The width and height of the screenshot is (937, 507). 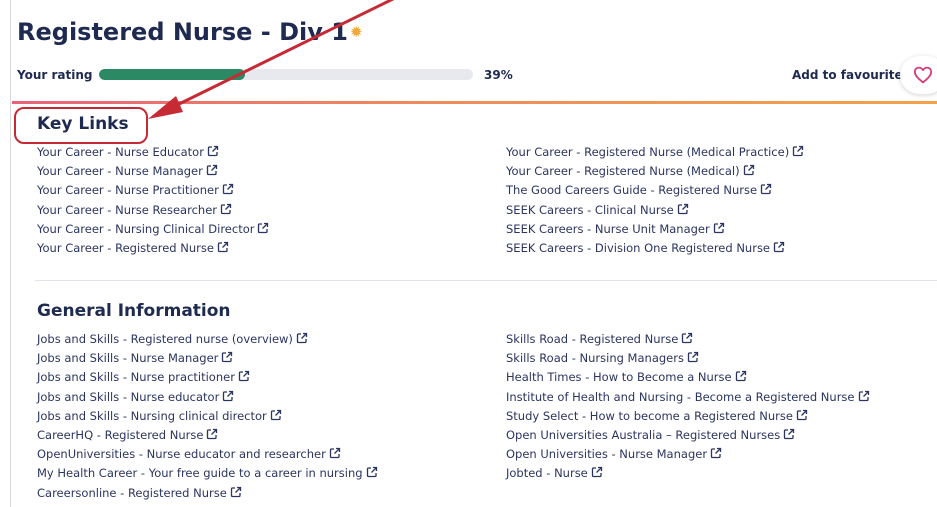 I want to click on link-item: SEEK Careers - Nurse Unit Manager, so click(x=655, y=229).